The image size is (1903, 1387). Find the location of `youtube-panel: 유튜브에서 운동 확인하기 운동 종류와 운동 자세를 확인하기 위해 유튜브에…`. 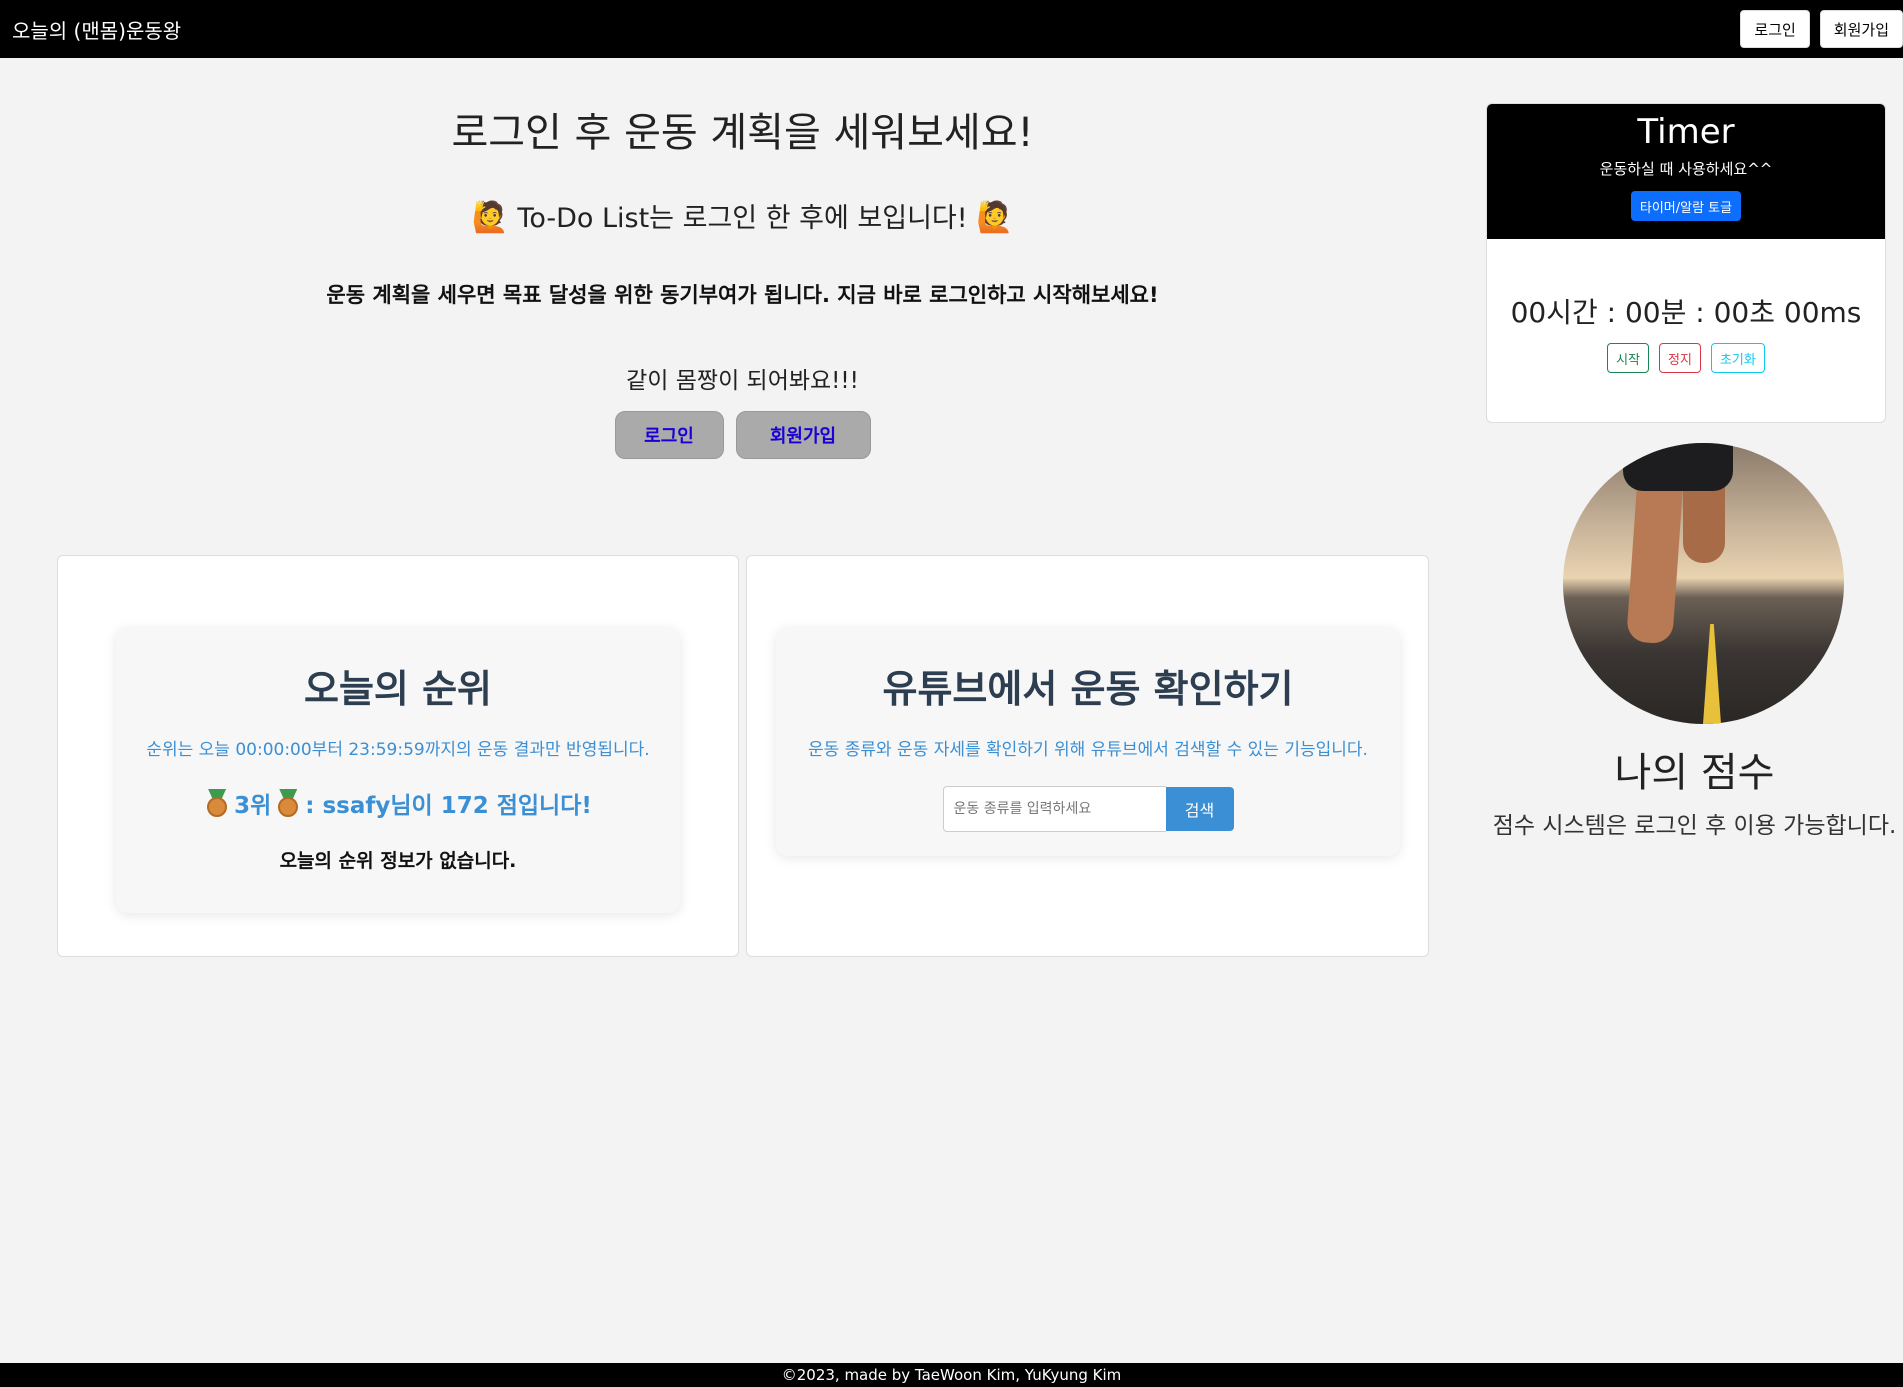

youtube-panel: 유튜브에서 운동 확인하기 운동 종류와 운동 자세를 확인하기 위해 유튜브에… is located at coordinates (1088, 742).